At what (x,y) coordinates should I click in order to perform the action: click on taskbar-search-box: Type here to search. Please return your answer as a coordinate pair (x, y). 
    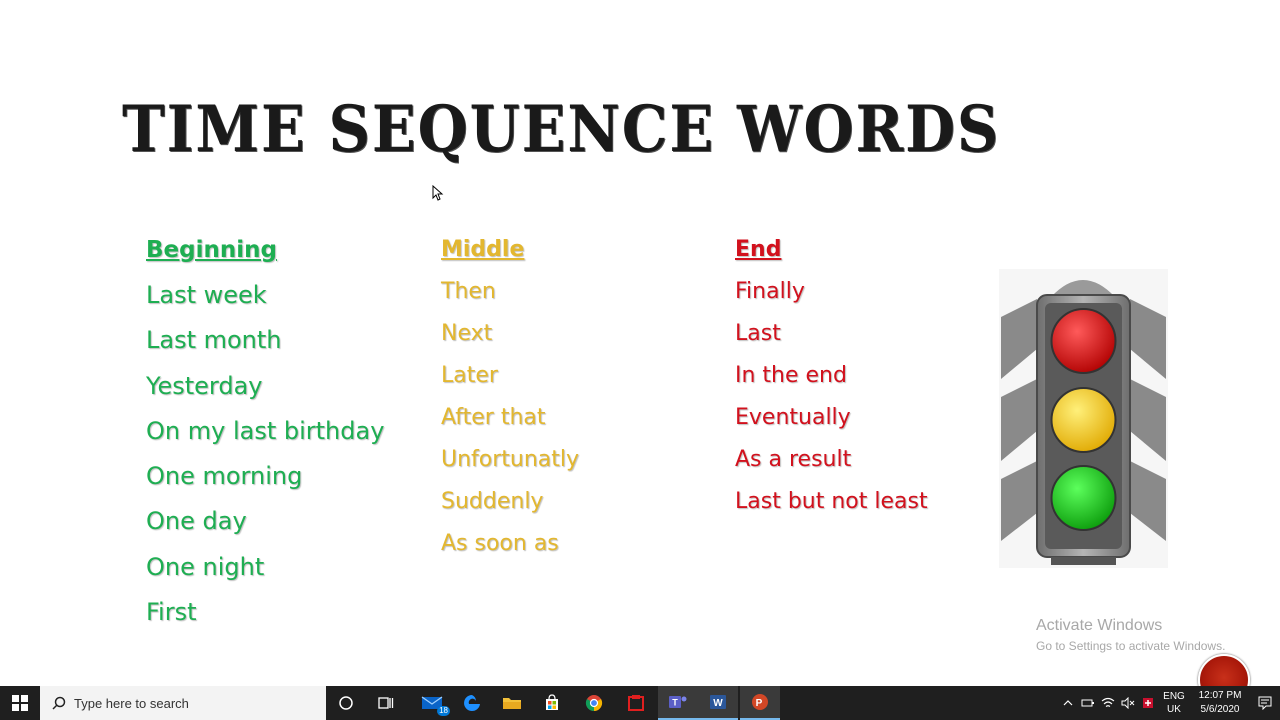
    Looking at the image, I should click on (183, 703).